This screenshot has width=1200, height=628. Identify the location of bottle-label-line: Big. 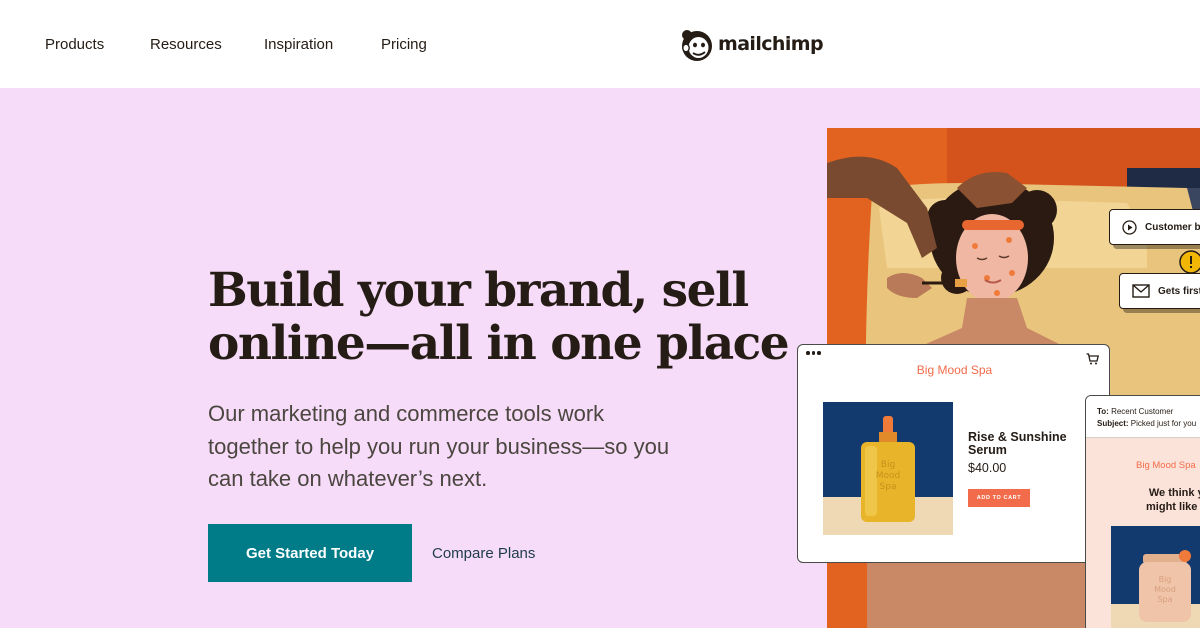
(888, 465).